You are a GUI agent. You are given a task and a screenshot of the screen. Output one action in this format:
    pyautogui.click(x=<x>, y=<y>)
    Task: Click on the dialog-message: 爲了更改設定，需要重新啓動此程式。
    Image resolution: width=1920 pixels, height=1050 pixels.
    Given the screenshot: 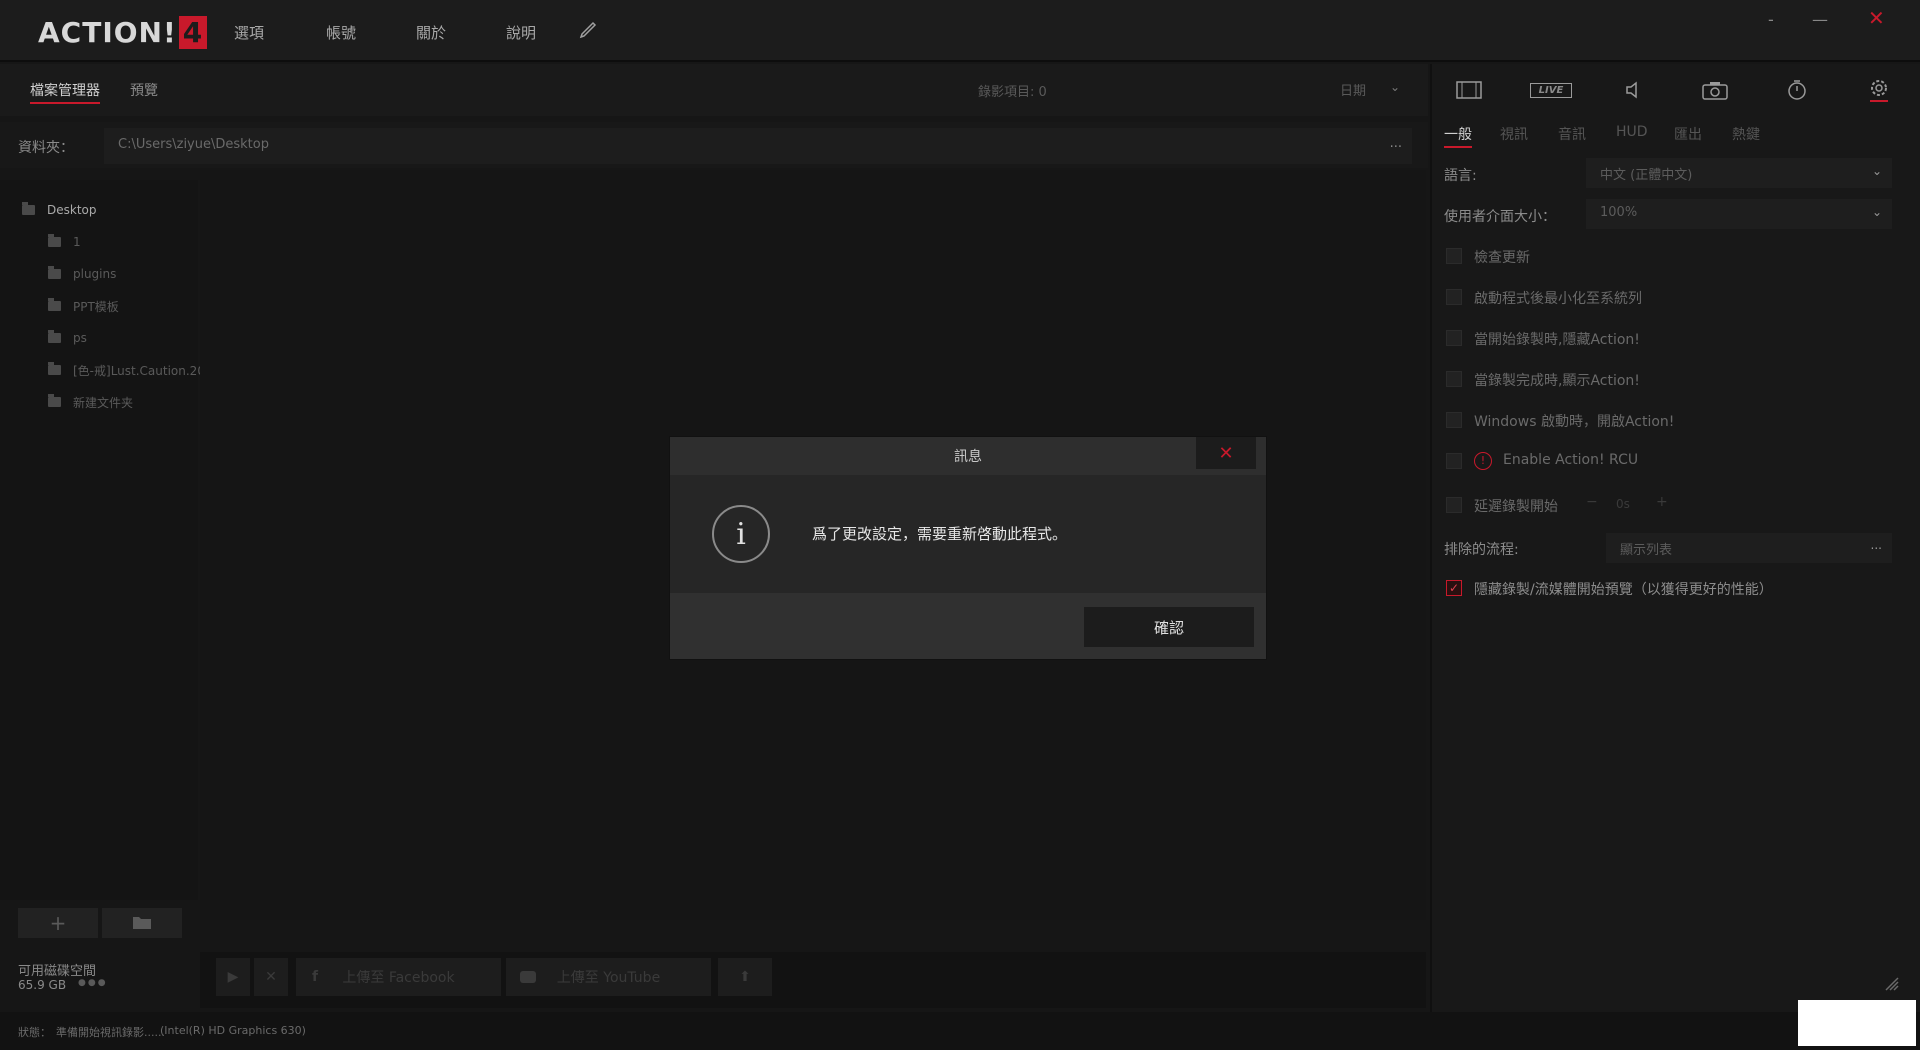 What is the action you would take?
    pyautogui.click(x=940, y=534)
    